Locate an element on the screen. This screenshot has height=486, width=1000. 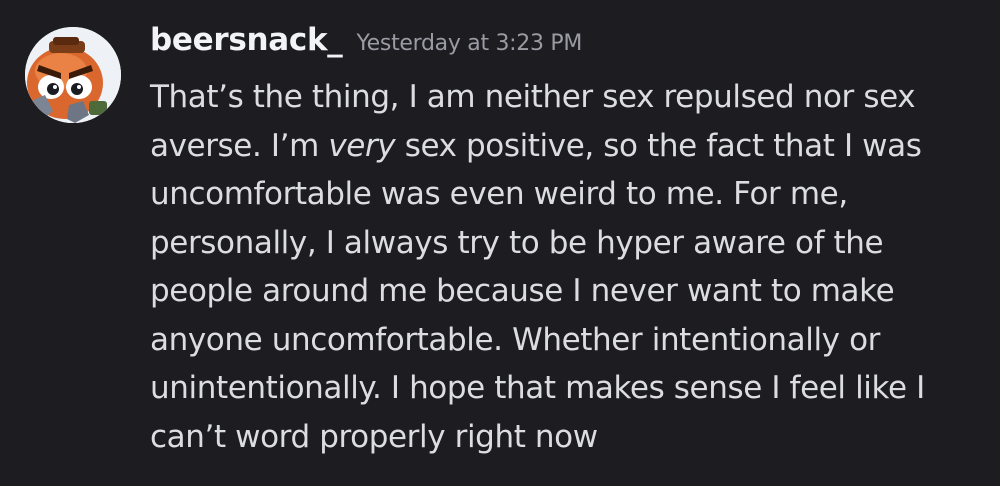
message-header: beersnack_ Yesterday at 3:23 PM is located at coordinates (366, 46).